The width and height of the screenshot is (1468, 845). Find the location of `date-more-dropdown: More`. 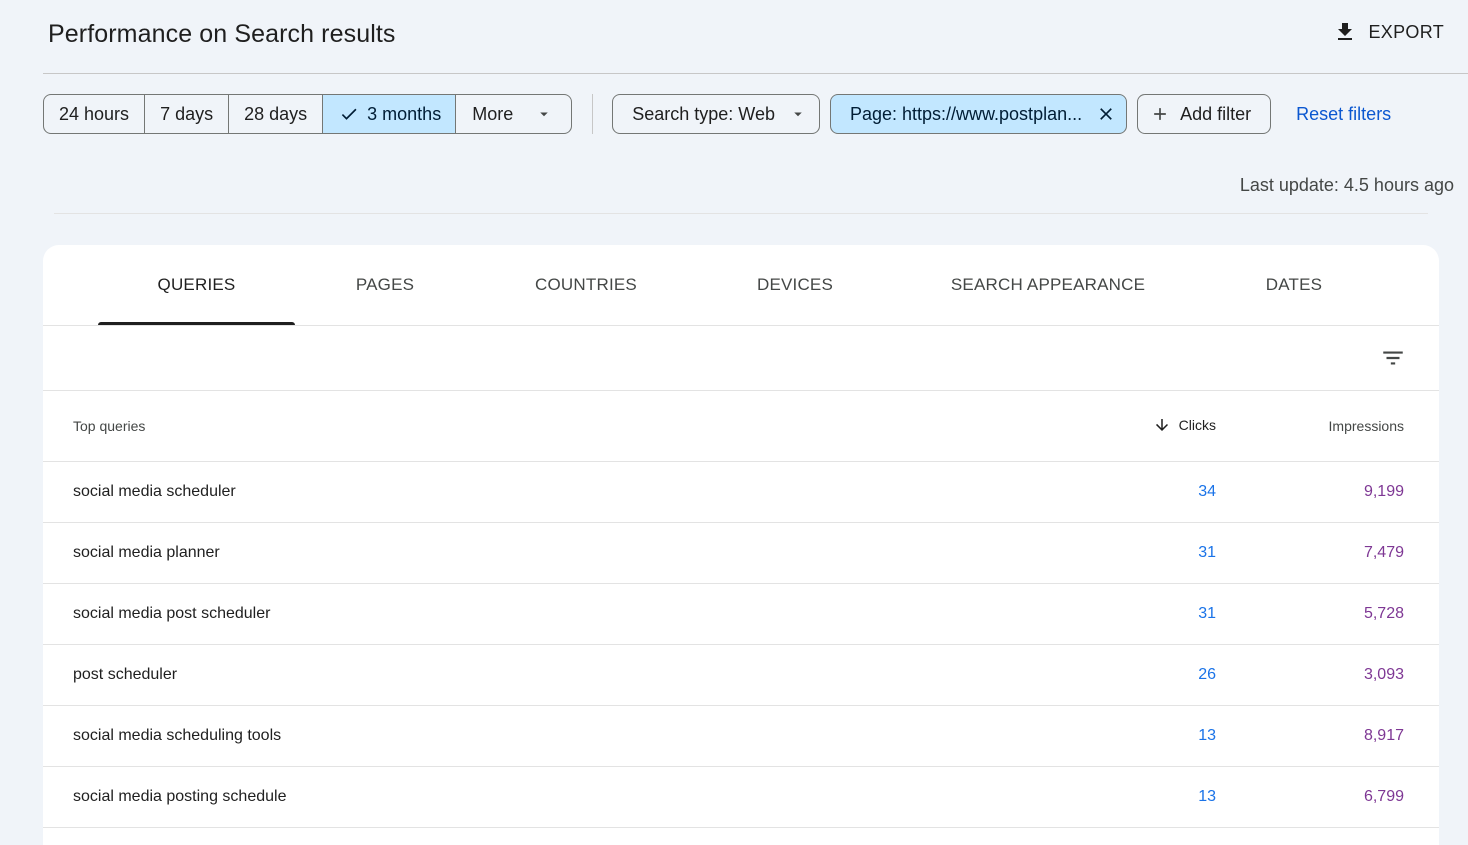

date-more-dropdown: More is located at coordinates (513, 114).